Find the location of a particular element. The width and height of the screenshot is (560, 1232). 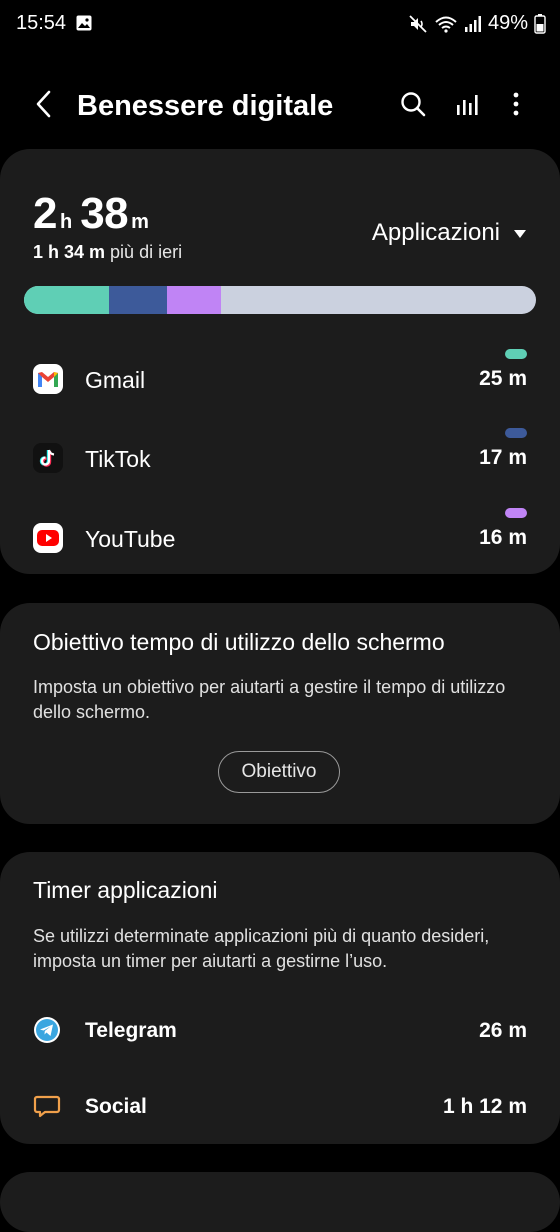

back-button is located at coordinates (43, 106).